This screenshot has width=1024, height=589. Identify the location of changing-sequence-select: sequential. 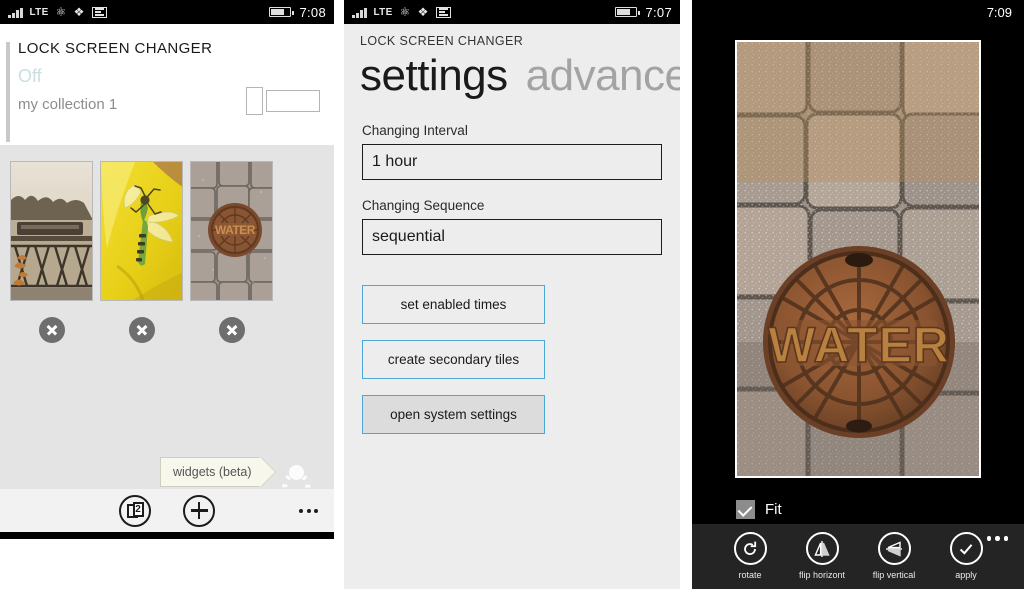
(512, 237).